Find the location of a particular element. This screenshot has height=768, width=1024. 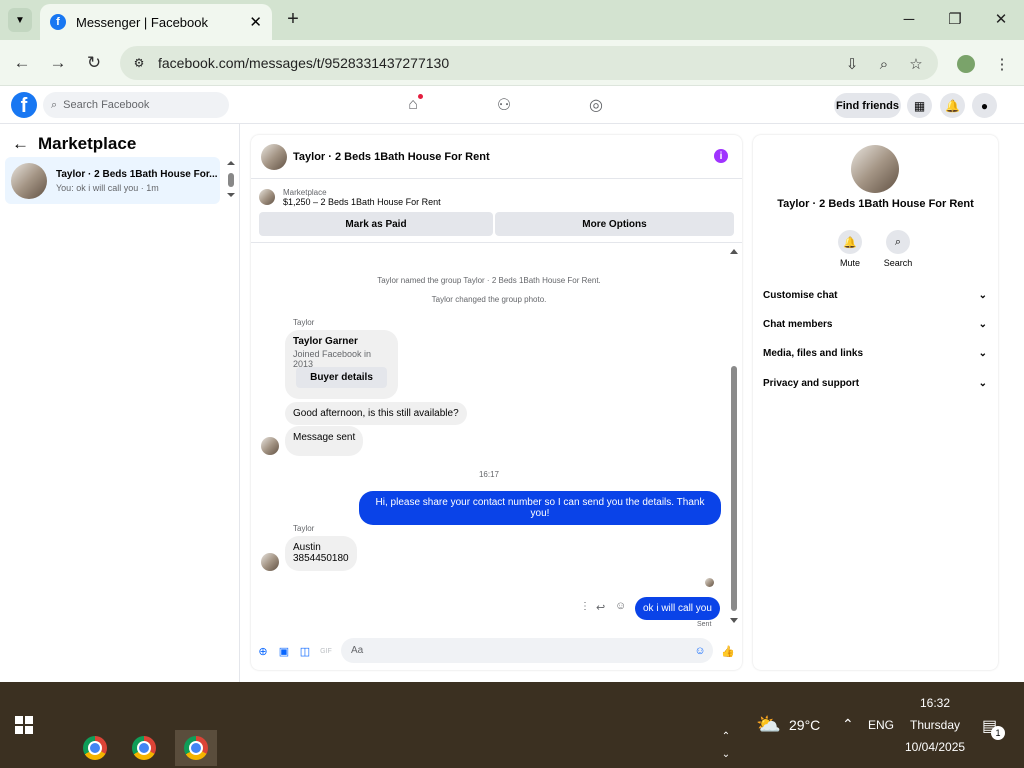

media-files-row: Media, files and links ⌄ is located at coordinates (875, 353).